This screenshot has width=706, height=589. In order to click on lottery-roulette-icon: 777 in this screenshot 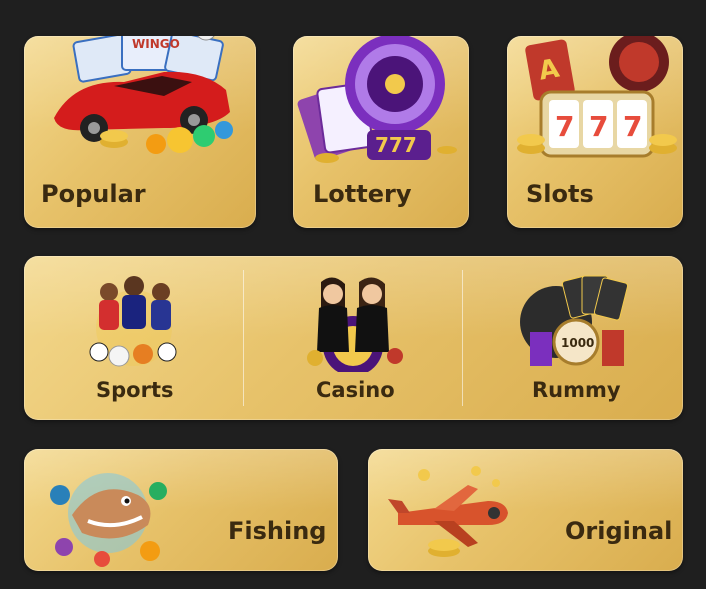, I will do `click(377, 99)`.